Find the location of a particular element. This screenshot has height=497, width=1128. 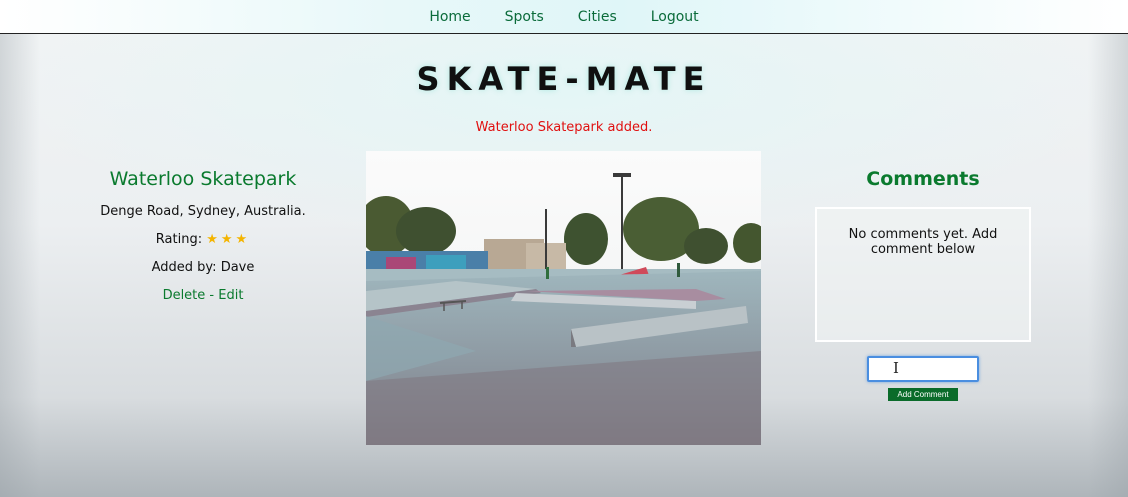

nav-home-link: Home is located at coordinates (449, 17).